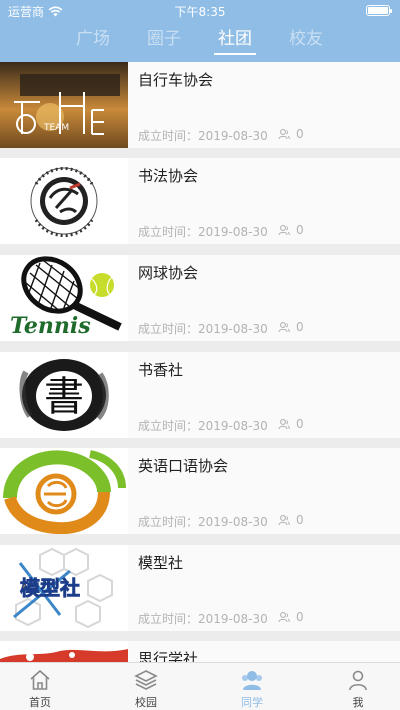 This screenshot has height=710, width=400. Describe the element at coordinates (252, 680) in the screenshot. I see `classmates-icon` at that location.